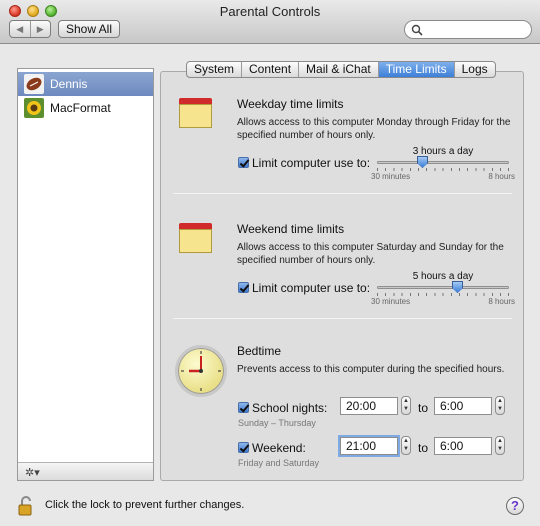 Image resolution: width=540 pixels, height=526 pixels. I want to click on tab-logs: Logs, so click(475, 69).